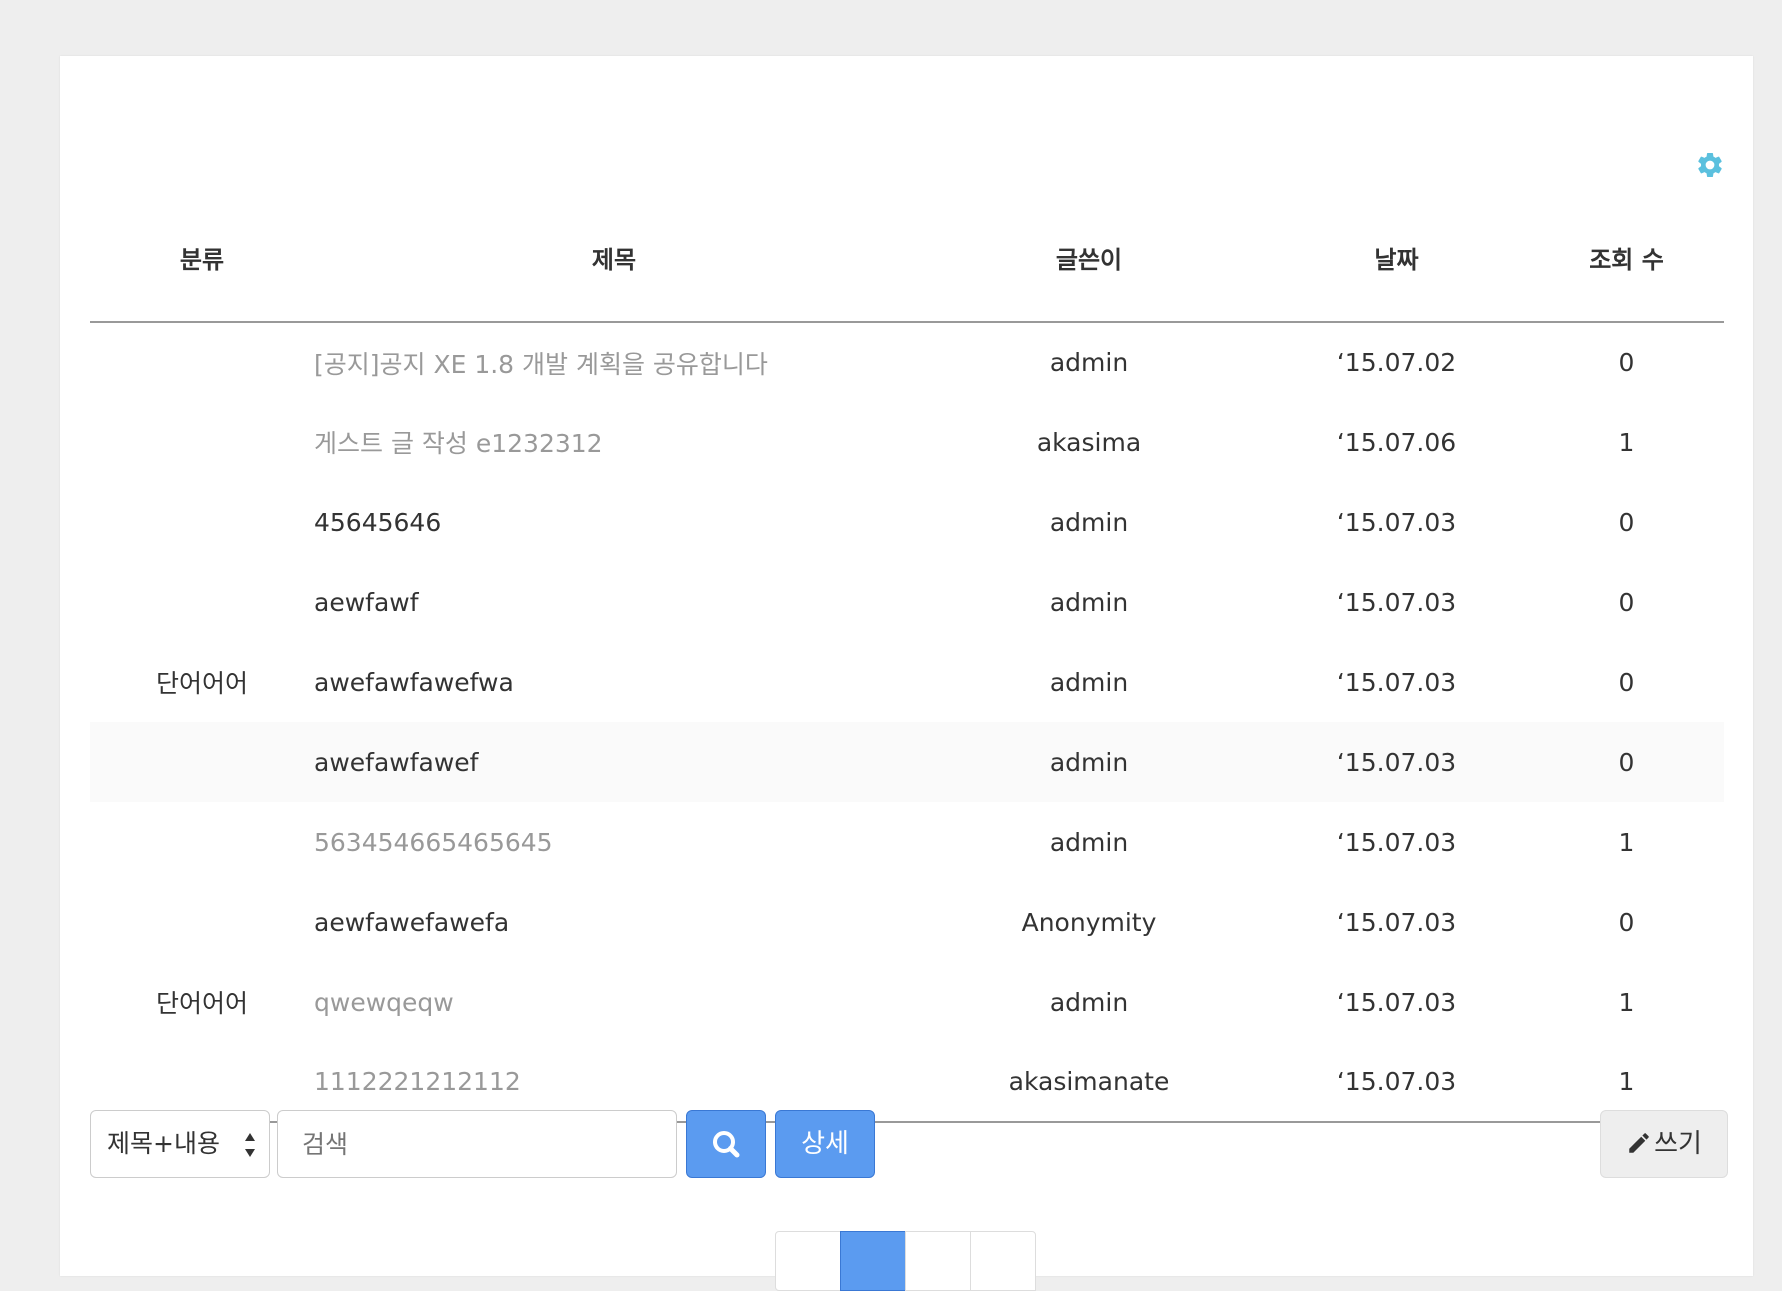 Image resolution: width=1782 pixels, height=1291 pixels. I want to click on row-author: akasima, so click(1089, 442).